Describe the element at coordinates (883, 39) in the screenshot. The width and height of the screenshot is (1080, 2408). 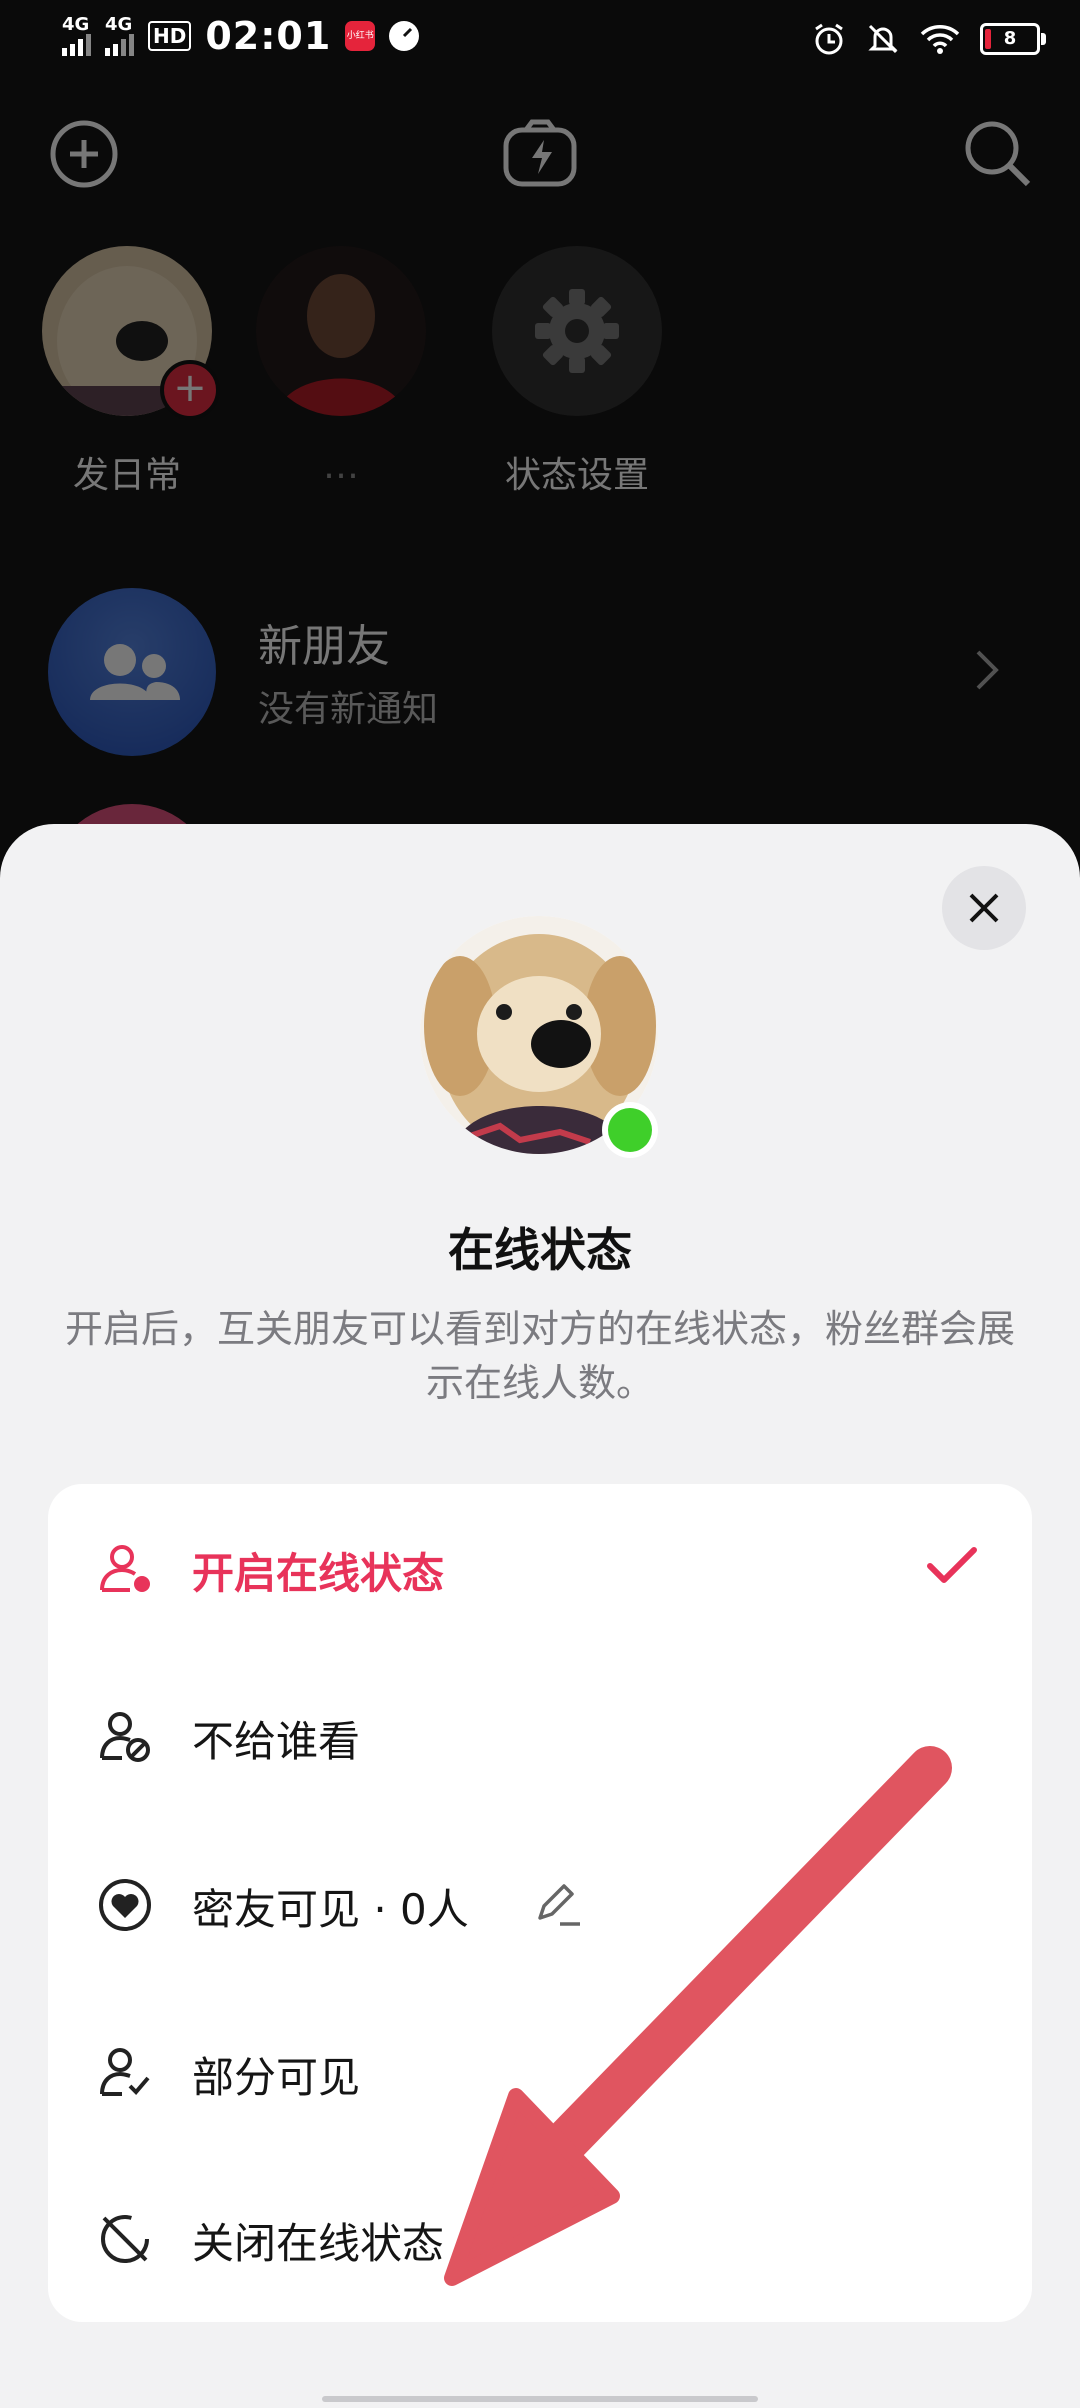
I see `mute-icon` at that location.